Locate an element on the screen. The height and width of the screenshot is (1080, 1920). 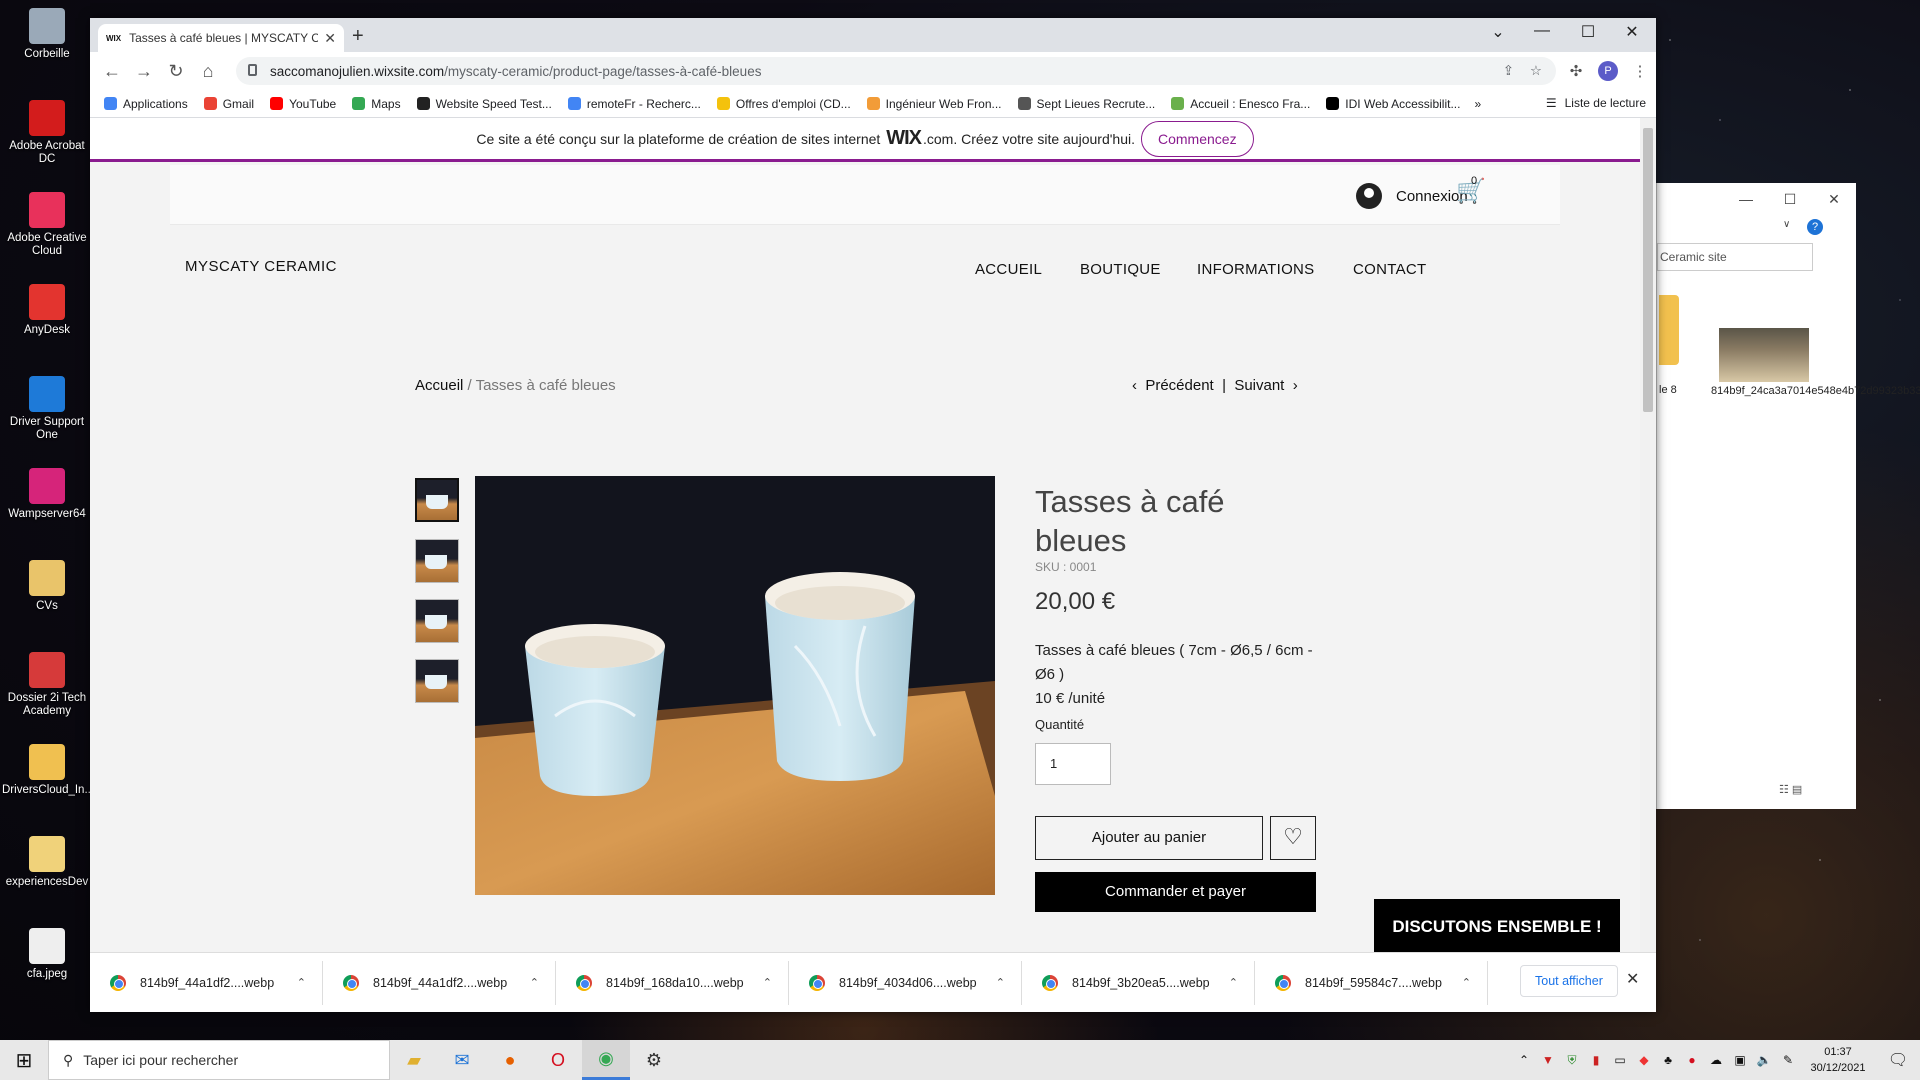
tray-opera-icon: ● is located at coordinates (1692, 1060).